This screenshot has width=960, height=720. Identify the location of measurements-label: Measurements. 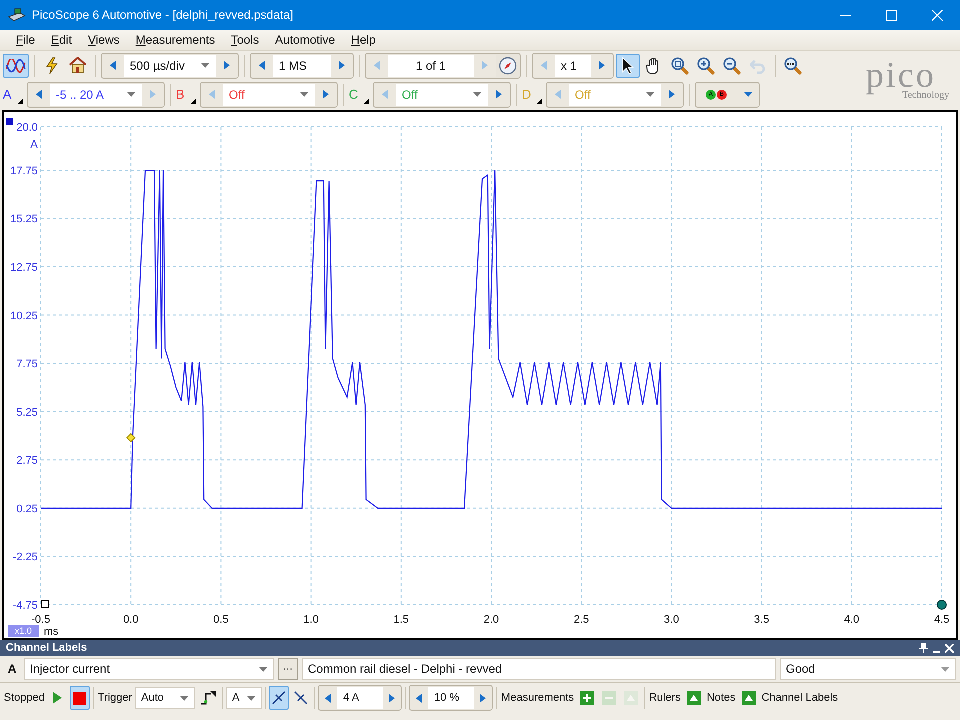
(538, 698).